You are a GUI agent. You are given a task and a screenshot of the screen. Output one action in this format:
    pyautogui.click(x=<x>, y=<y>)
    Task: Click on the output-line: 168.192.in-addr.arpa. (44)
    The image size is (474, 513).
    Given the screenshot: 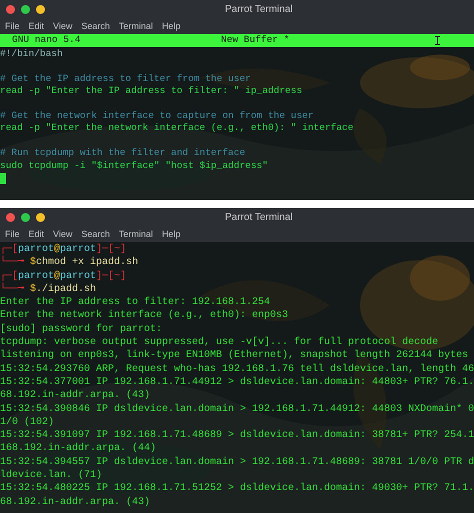 What is the action you would take?
    pyautogui.click(x=78, y=449)
    